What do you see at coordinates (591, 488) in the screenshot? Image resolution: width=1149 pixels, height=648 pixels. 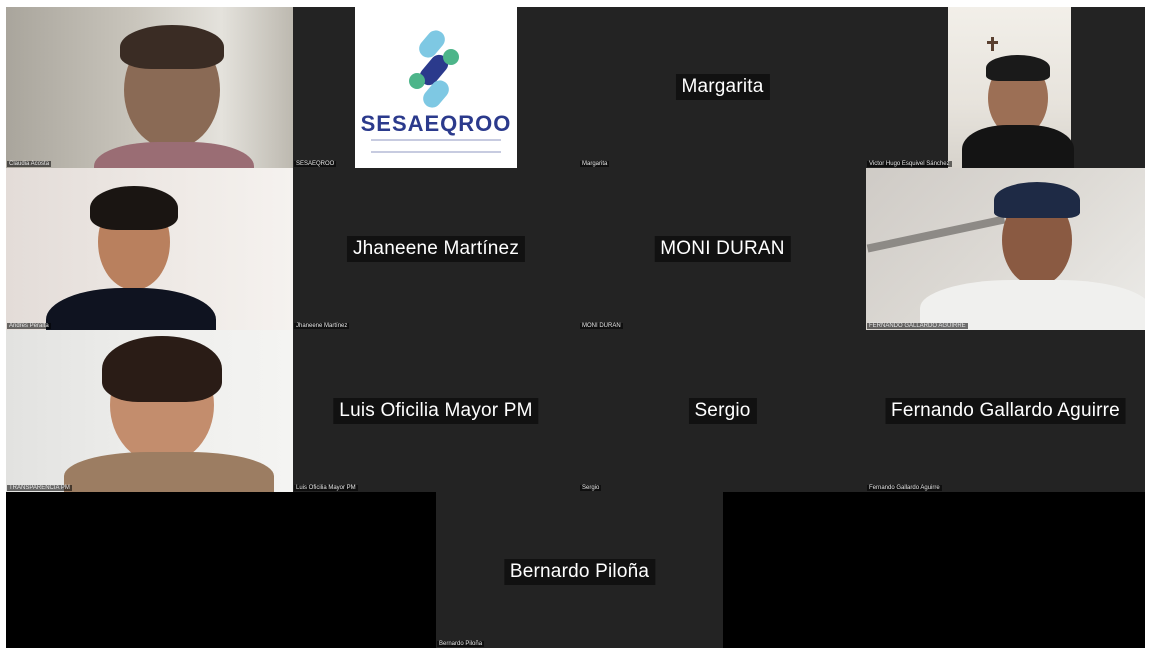 I see `participant-name-label: Sergio` at bounding box center [591, 488].